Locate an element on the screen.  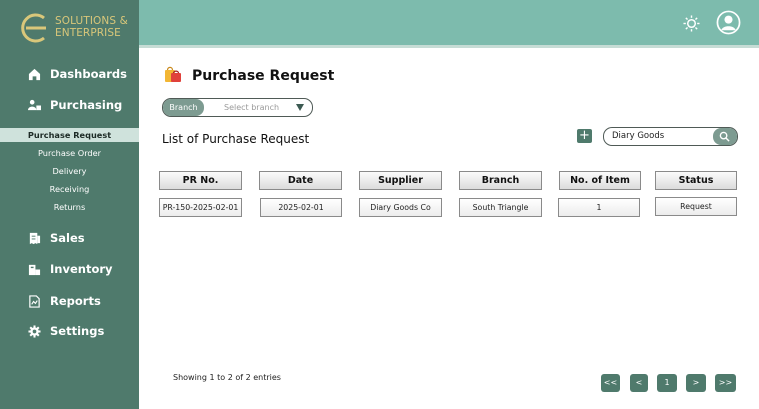
sidebar-item-settings: Settings is located at coordinates (66, 331).